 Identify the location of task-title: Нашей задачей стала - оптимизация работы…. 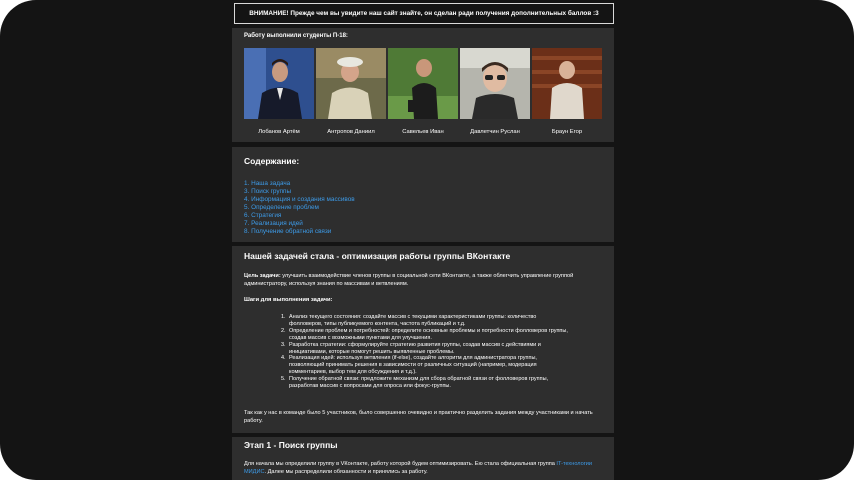
(377, 256).